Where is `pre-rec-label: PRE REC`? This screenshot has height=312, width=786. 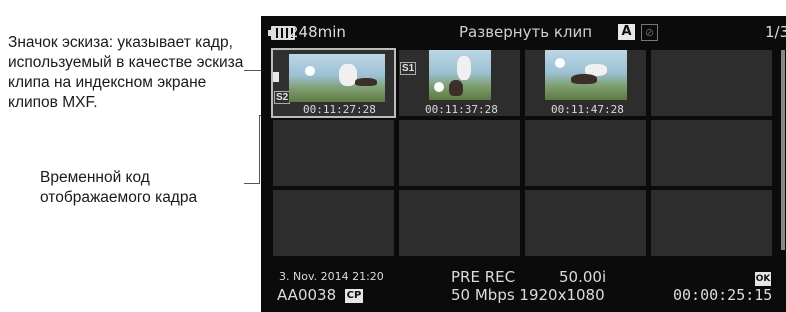 pre-rec-label: PRE REC is located at coordinates (483, 277).